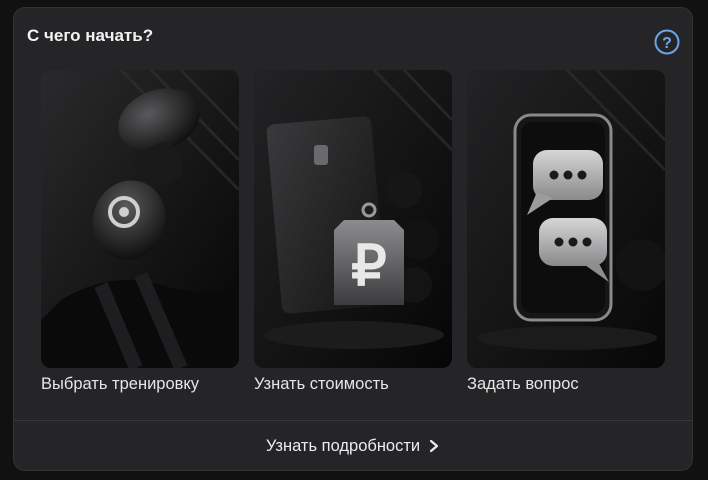 The height and width of the screenshot is (480, 708). I want to click on ruble-glyph: ₽, so click(369, 265).